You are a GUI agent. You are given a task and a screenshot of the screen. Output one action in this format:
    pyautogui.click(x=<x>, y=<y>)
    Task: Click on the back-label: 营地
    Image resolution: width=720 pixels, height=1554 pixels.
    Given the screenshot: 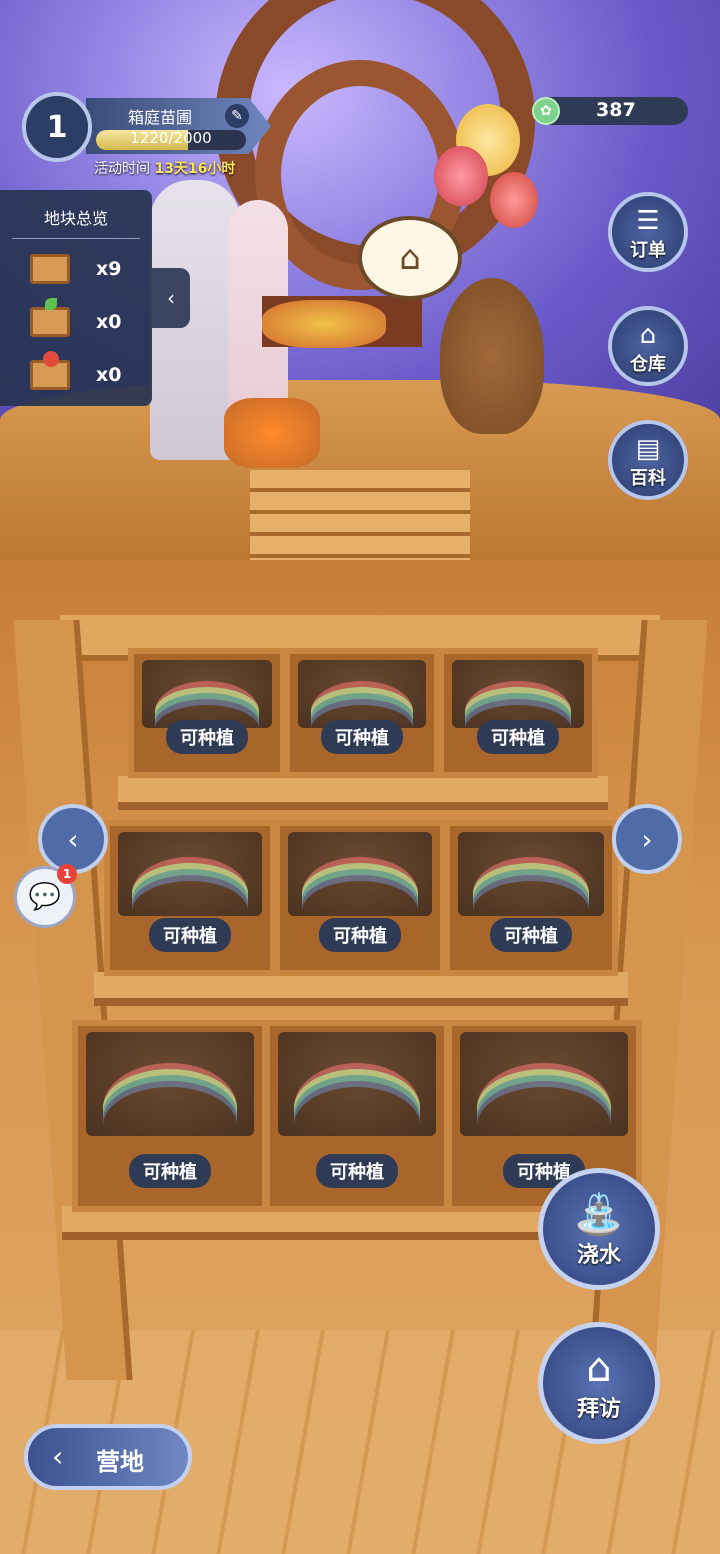 What is the action you would take?
    pyautogui.click(x=120, y=1462)
    